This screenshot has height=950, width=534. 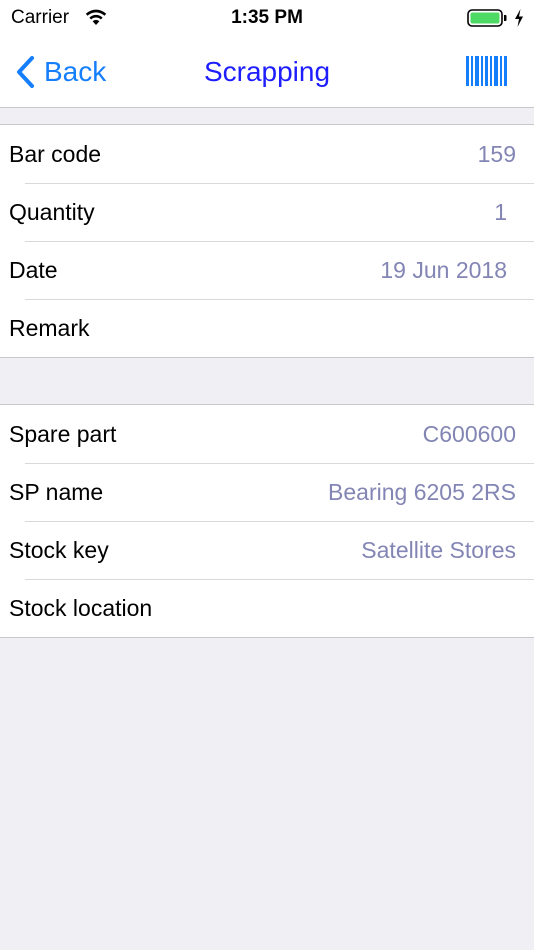 I want to click on back-button: Back, so click(x=60, y=72).